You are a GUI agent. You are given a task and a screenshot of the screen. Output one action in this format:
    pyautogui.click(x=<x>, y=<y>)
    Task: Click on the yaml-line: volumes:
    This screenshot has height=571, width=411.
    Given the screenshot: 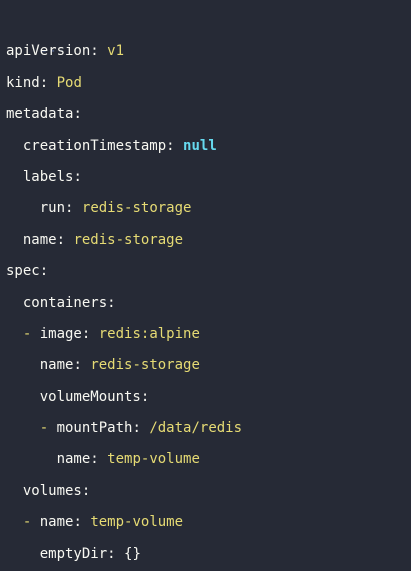 What is the action you would take?
    pyautogui.click(x=208, y=491)
    